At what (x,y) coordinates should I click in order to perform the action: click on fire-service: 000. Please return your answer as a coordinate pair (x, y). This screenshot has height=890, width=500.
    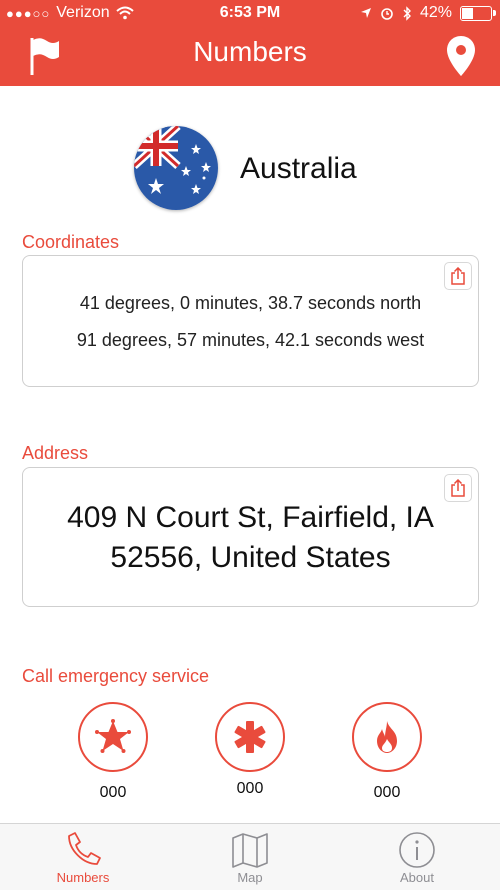
    Looking at the image, I should click on (387, 752).